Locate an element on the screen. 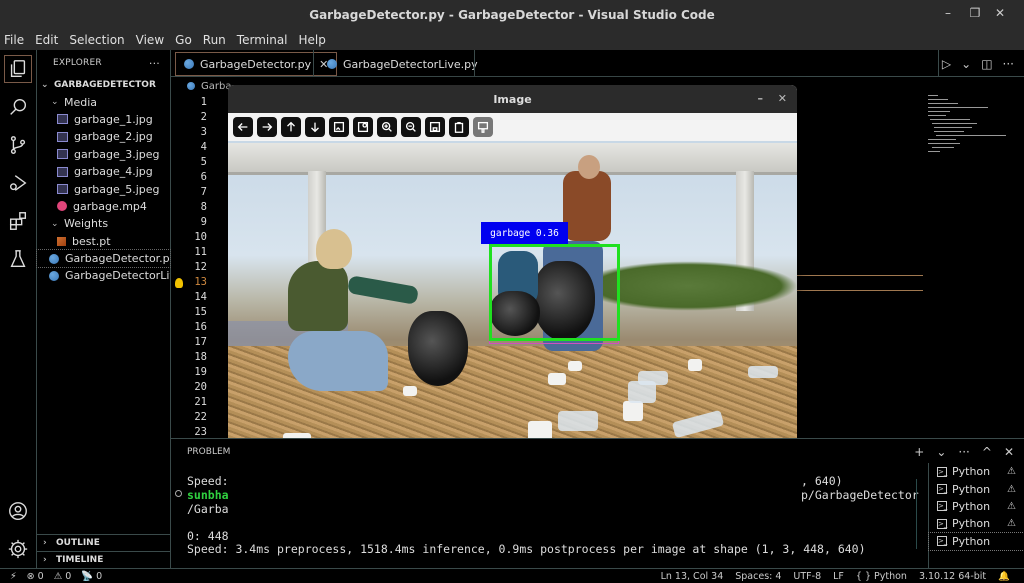 The image size is (1024, 583). outline-label: OUTLINE is located at coordinates (78, 543).